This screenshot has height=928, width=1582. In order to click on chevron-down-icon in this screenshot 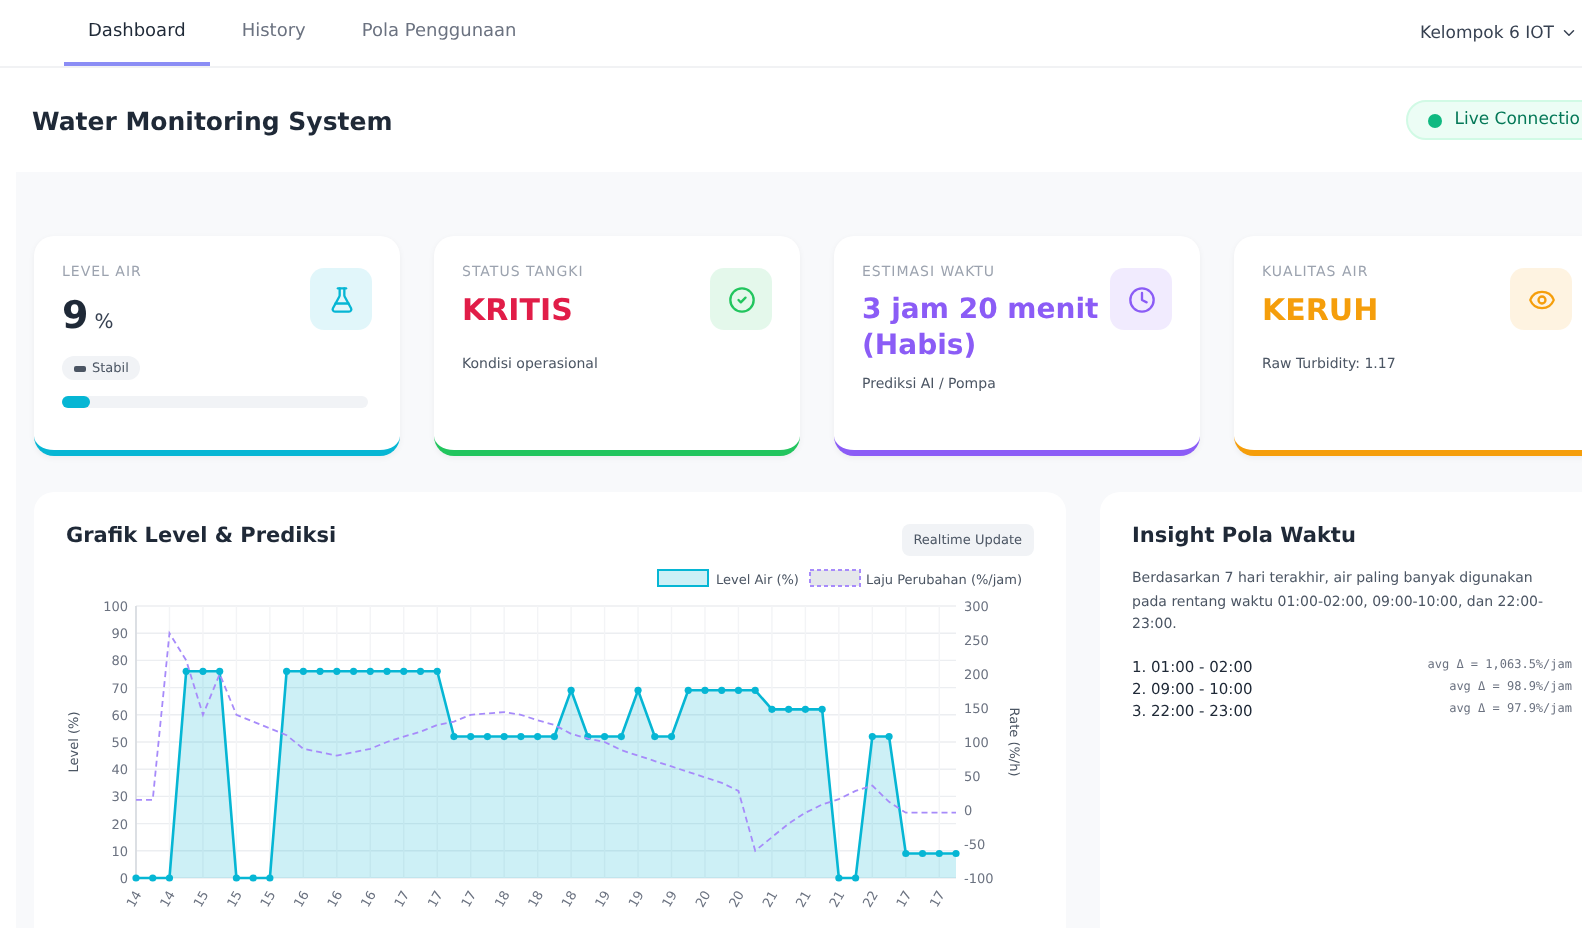, I will do `click(1569, 33)`.